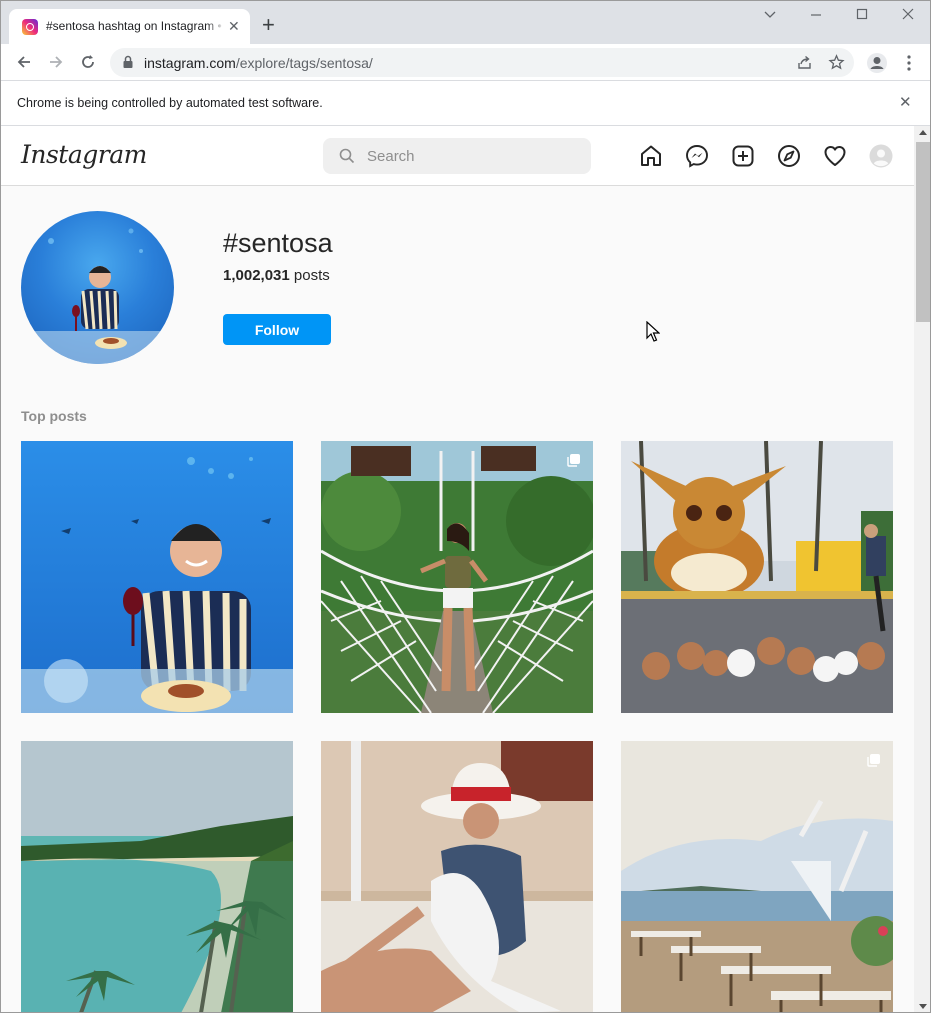 The height and width of the screenshot is (1013, 931). I want to click on tab-close-icon: ✕, so click(234, 26).